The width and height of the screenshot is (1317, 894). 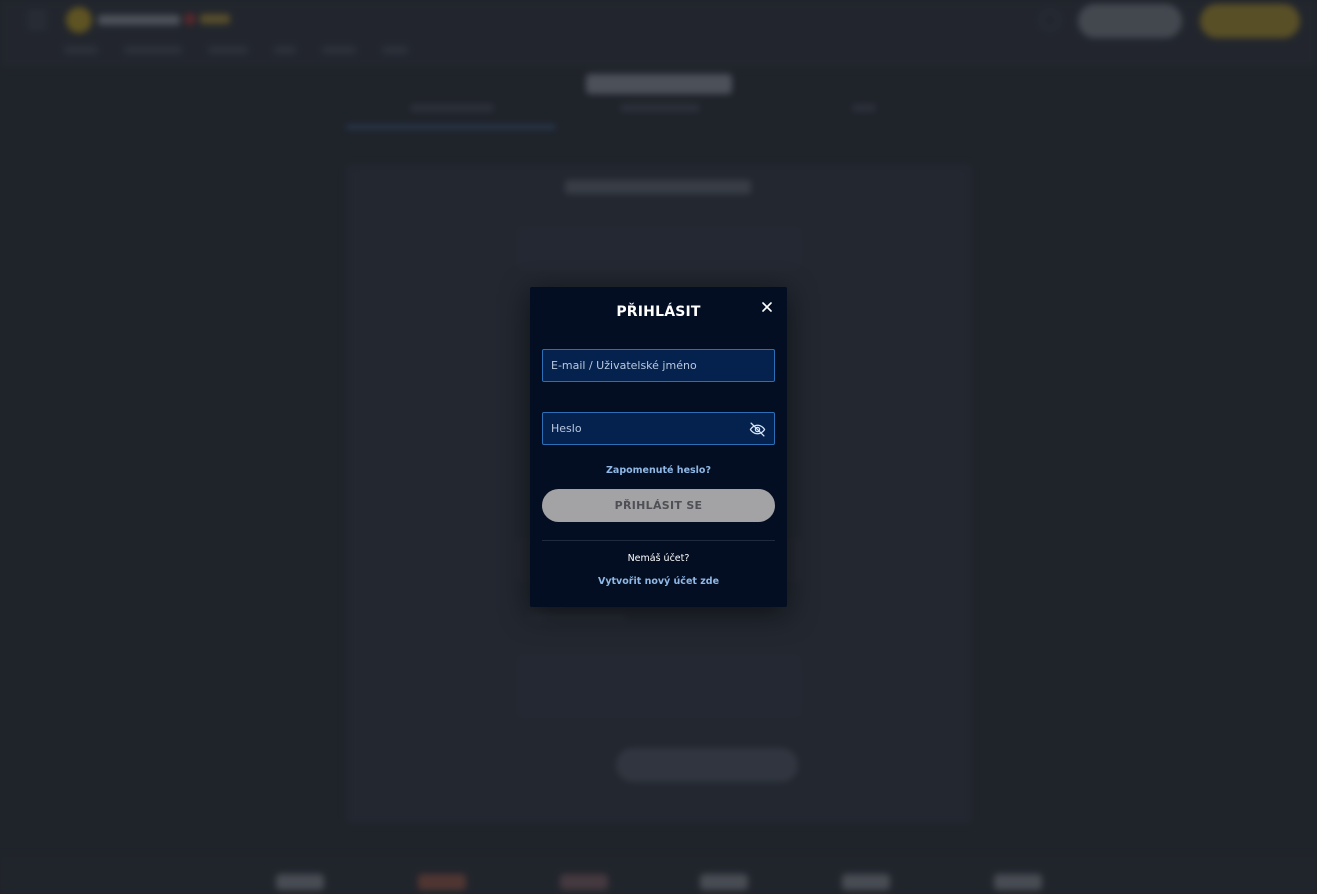 I want to click on email-input, so click(x=658, y=365).